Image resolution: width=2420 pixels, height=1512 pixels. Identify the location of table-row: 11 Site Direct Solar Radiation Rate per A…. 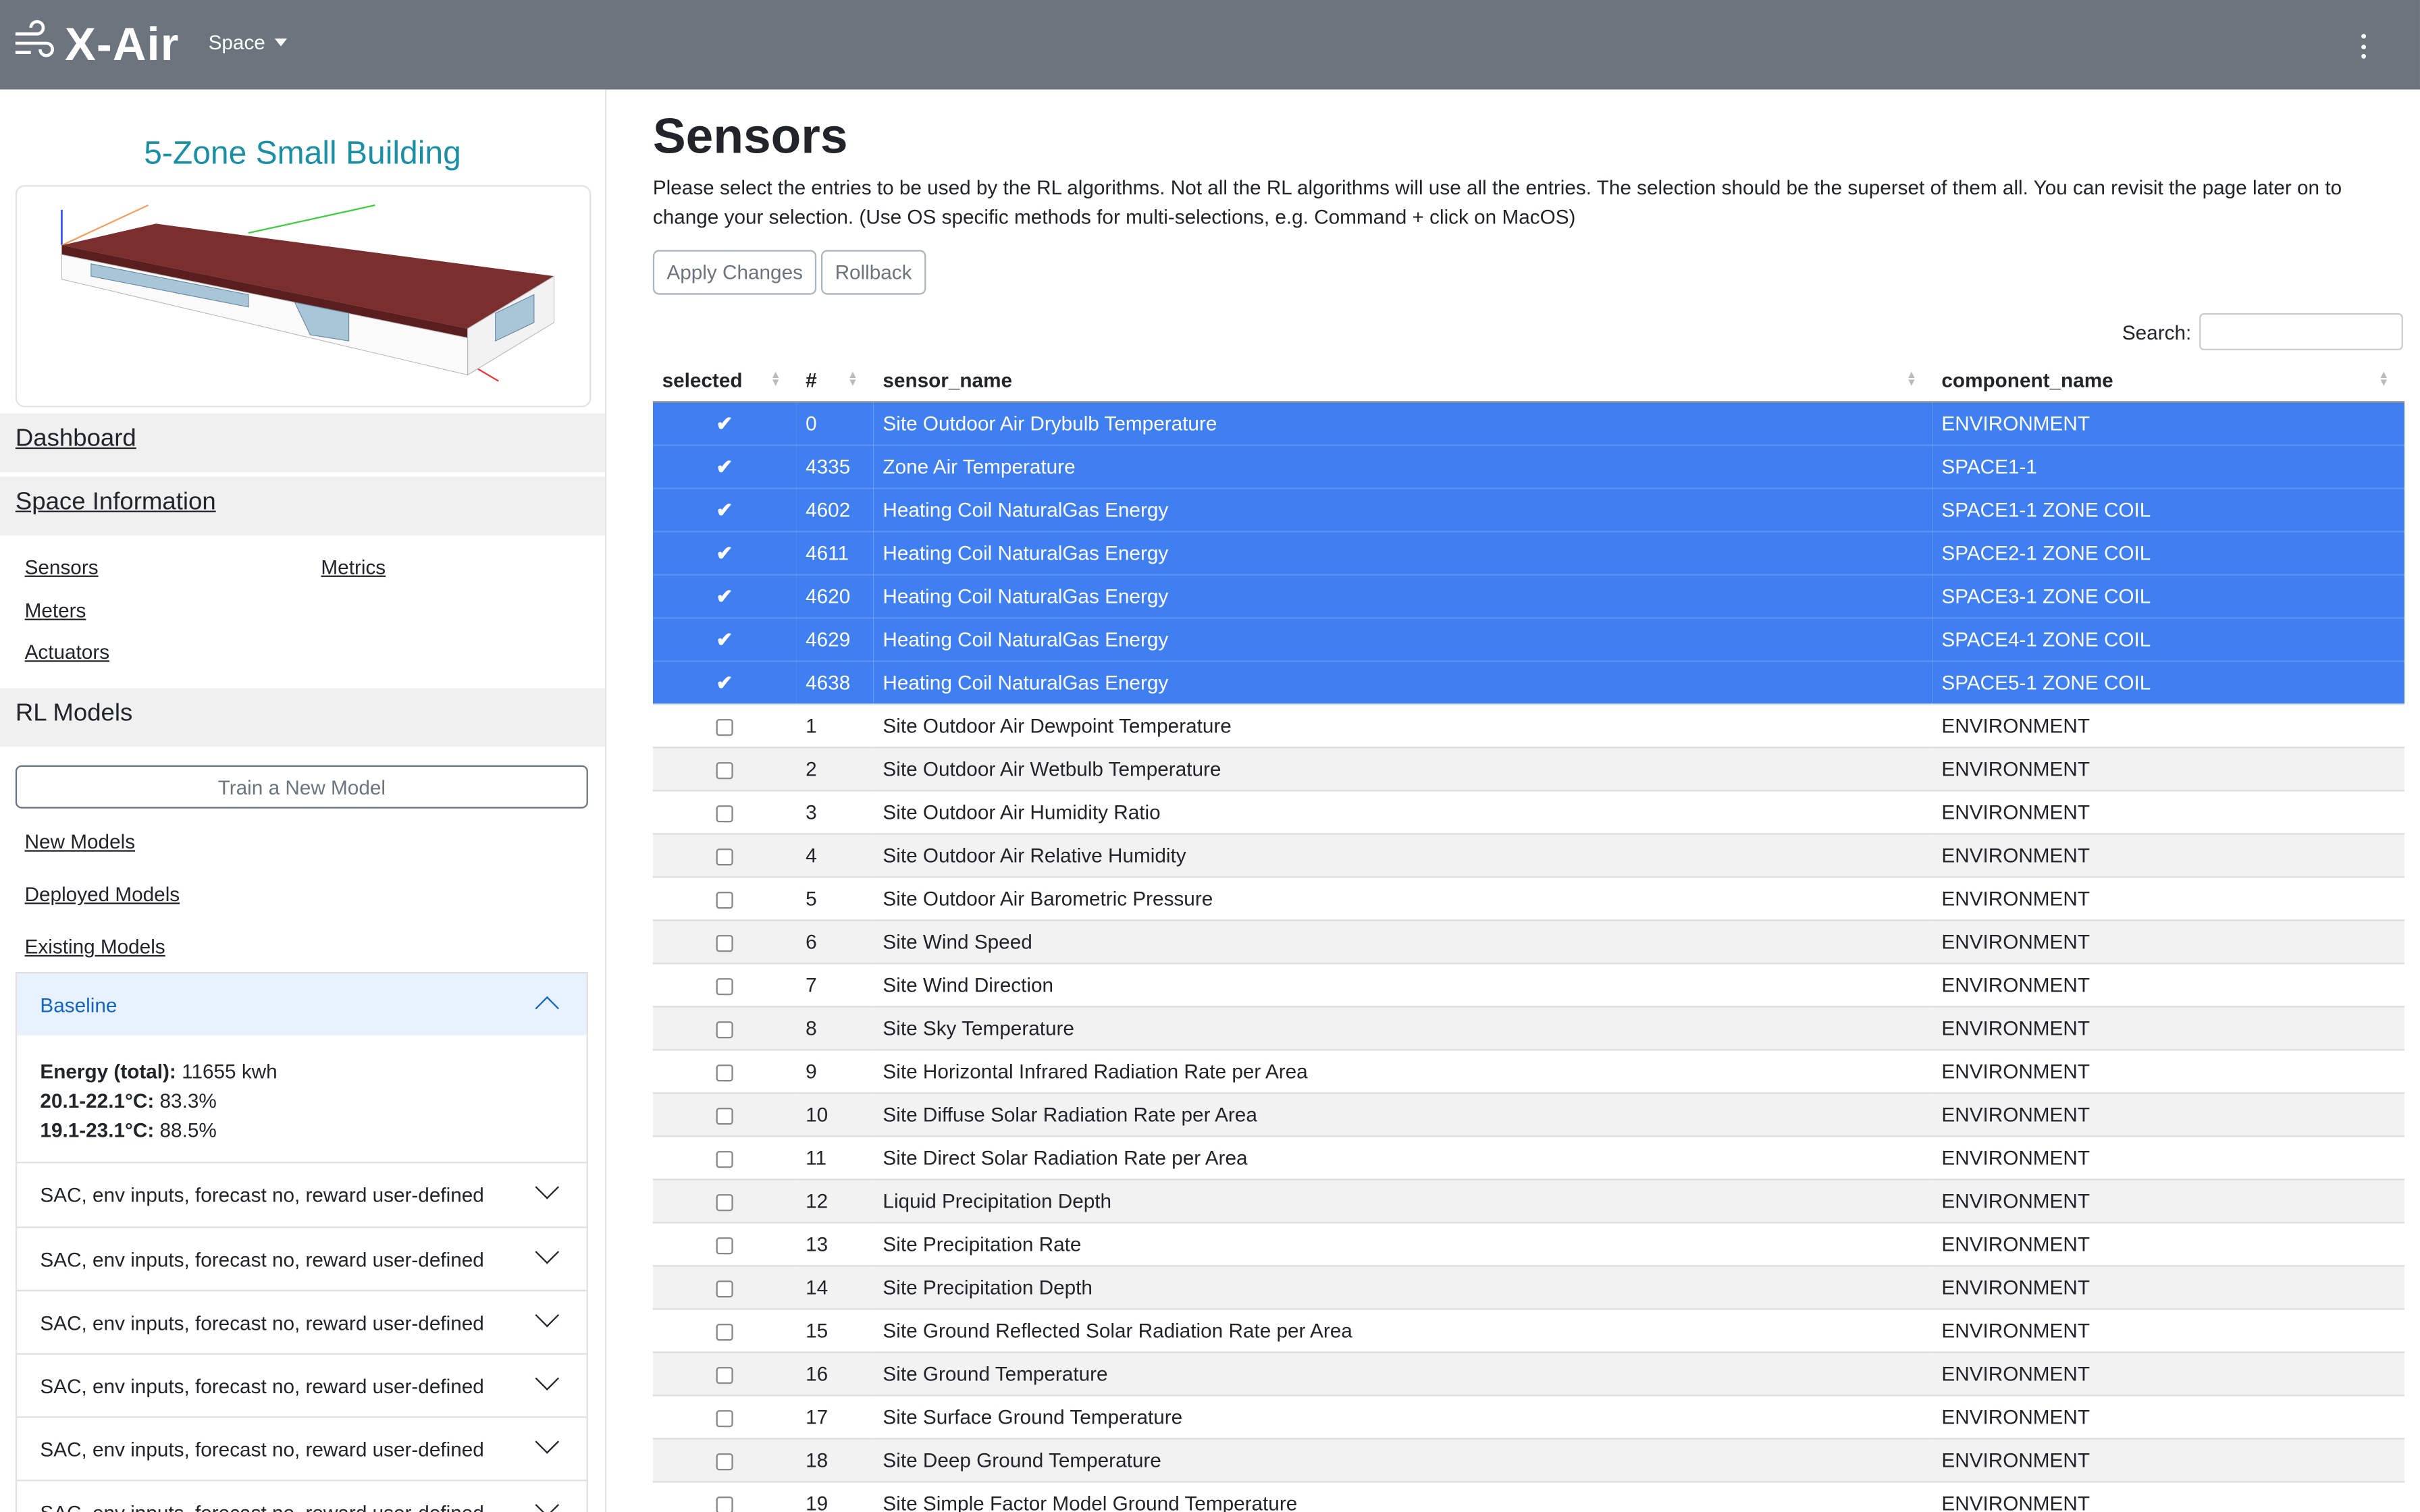
(1528, 1157).